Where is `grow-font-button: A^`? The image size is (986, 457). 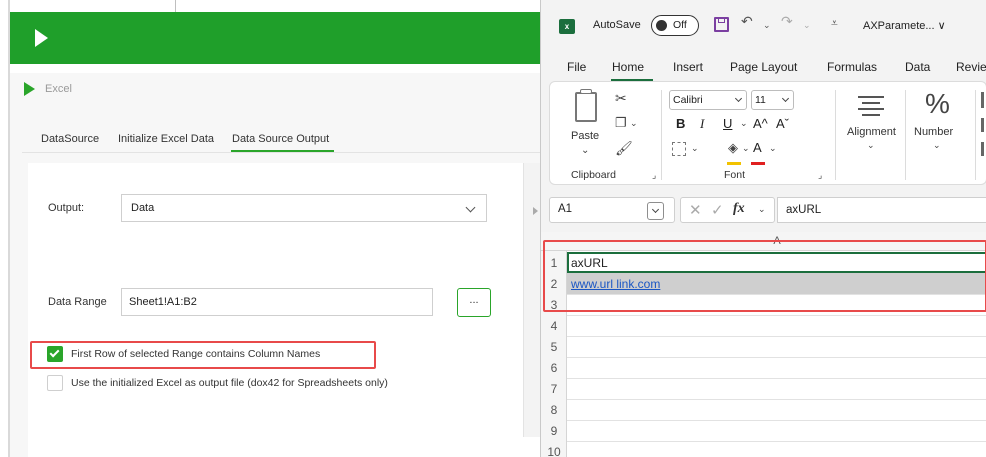
grow-font-button: A^ is located at coordinates (760, 123).